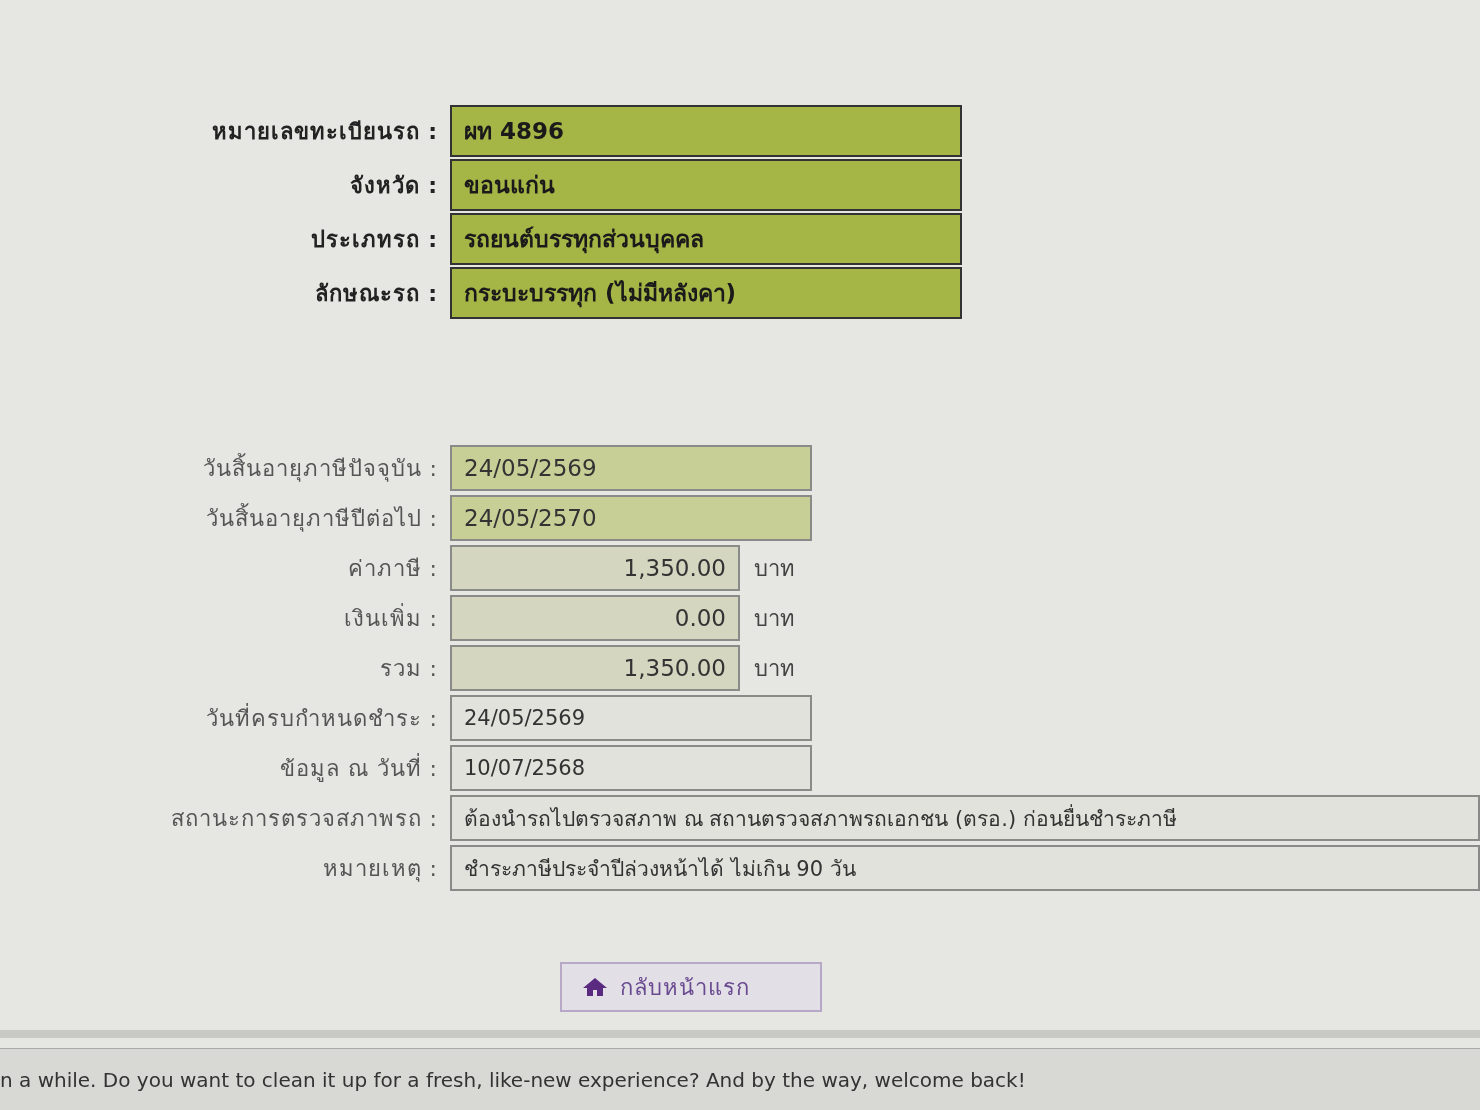 This screenshot has height=1110, width=1480. I want to click on field-label: หมายเหตุ :, so click(380, 869).